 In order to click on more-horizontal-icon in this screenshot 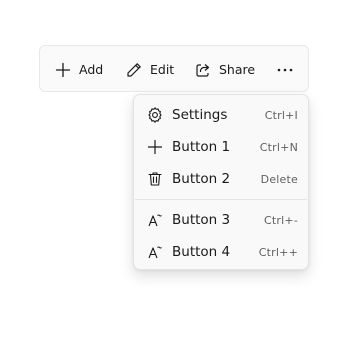, I will do `click(285, 70)`.